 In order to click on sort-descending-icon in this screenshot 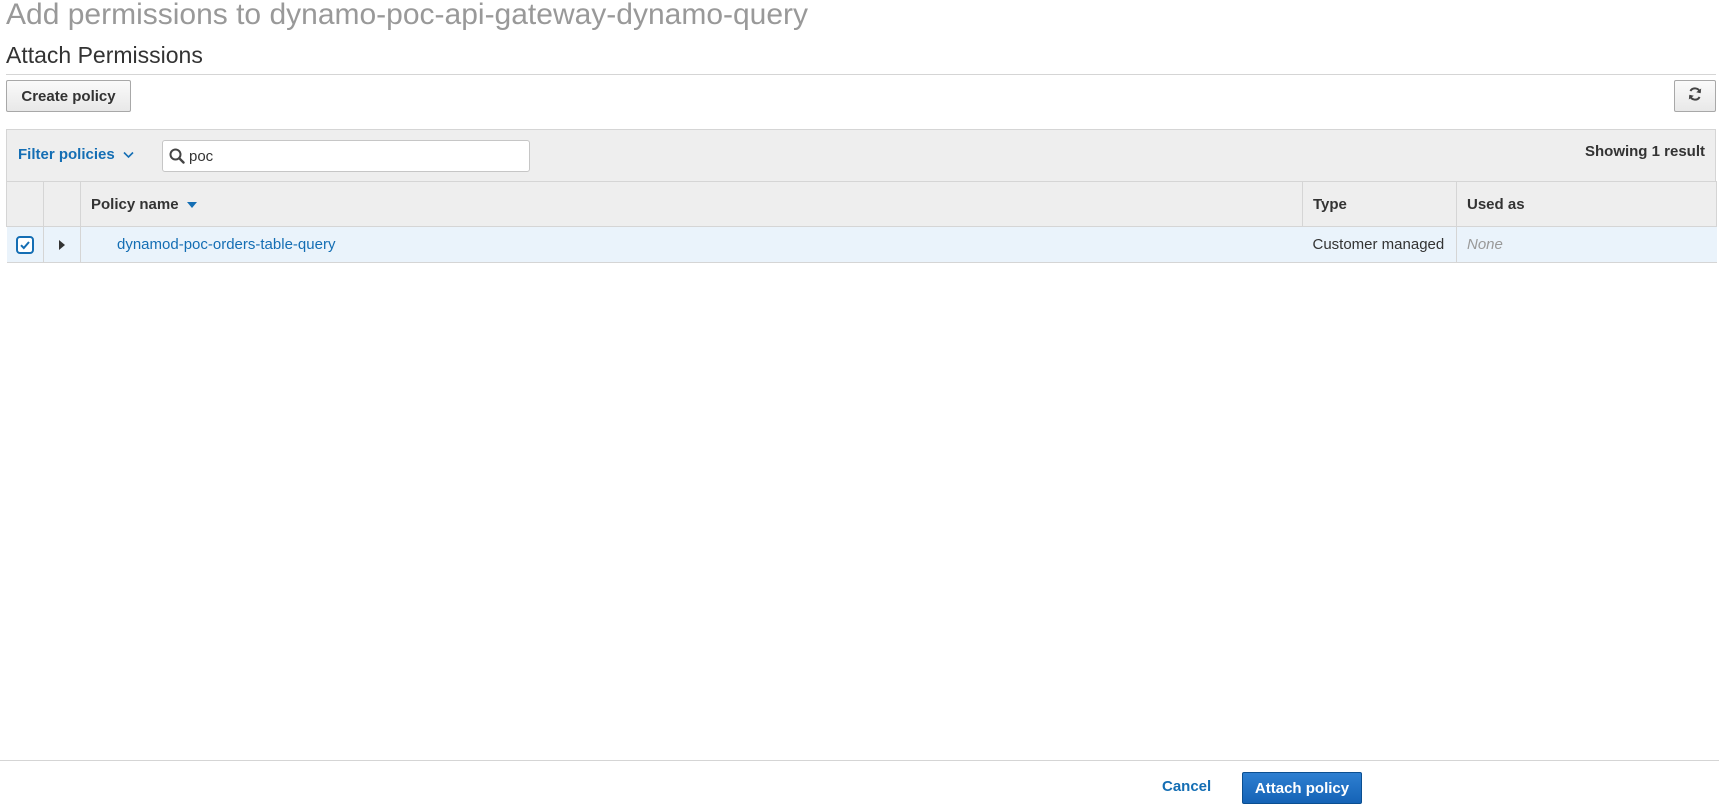, I will do `click(191, 204)`.